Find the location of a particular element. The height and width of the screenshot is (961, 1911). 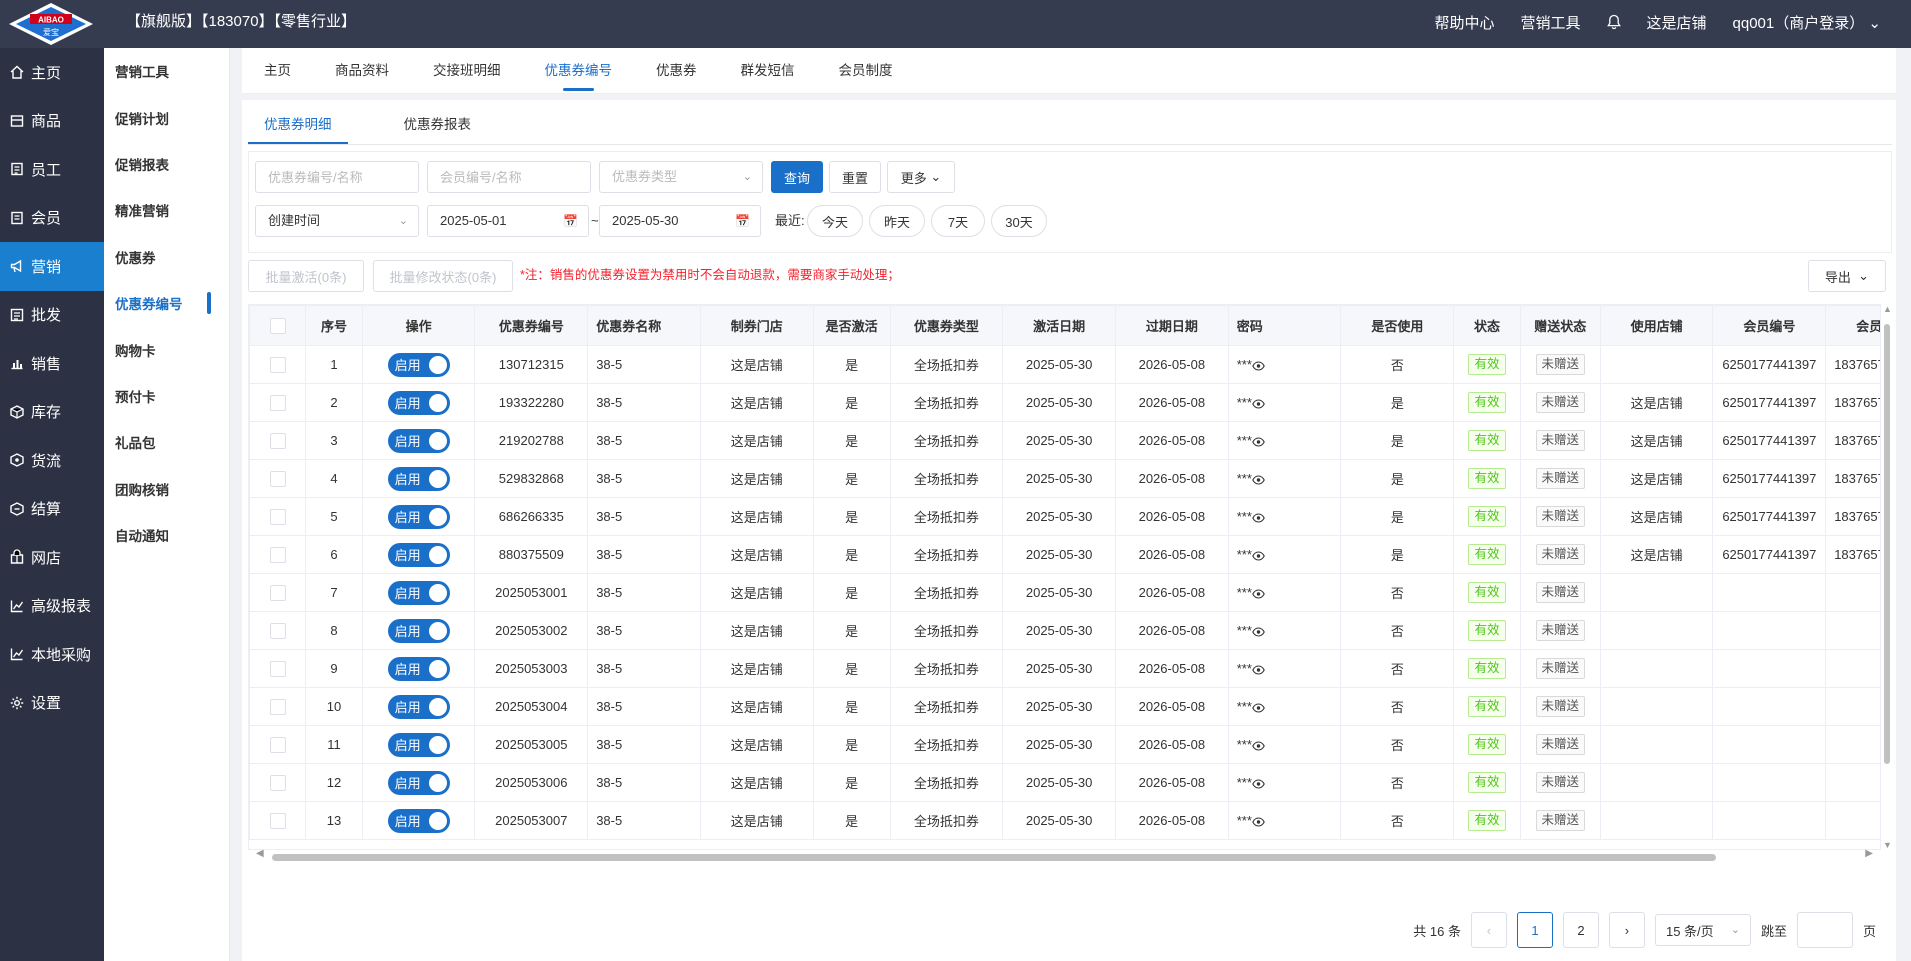

tab-4: 优惠券 is located at coordinates (676, 71).